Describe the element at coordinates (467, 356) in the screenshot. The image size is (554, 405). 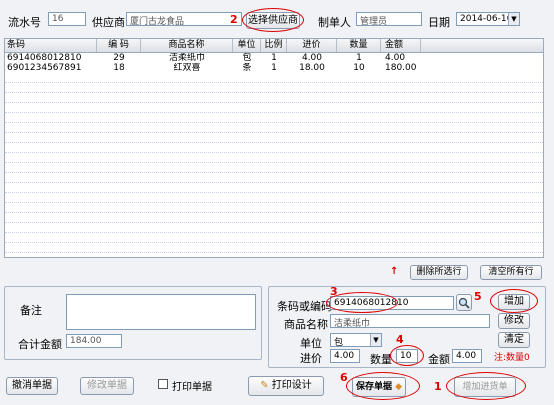
I see `amount-input: 4.00` at that location.